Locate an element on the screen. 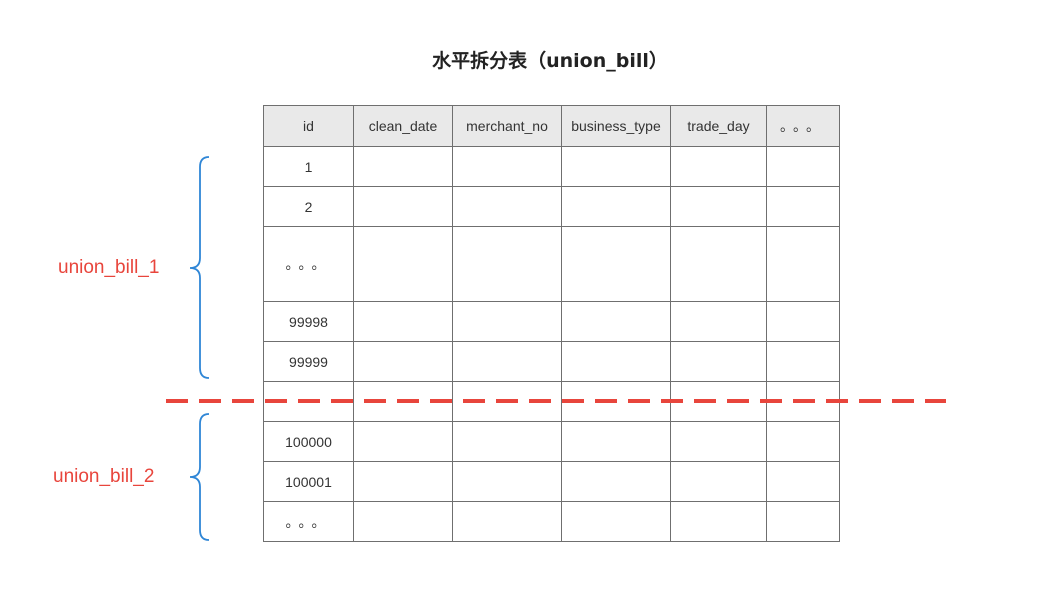 The width and height of the screenshot is (1047, 599). shard-label-union-bill-1: union_bill_1 is located at coordinates (109, 267).